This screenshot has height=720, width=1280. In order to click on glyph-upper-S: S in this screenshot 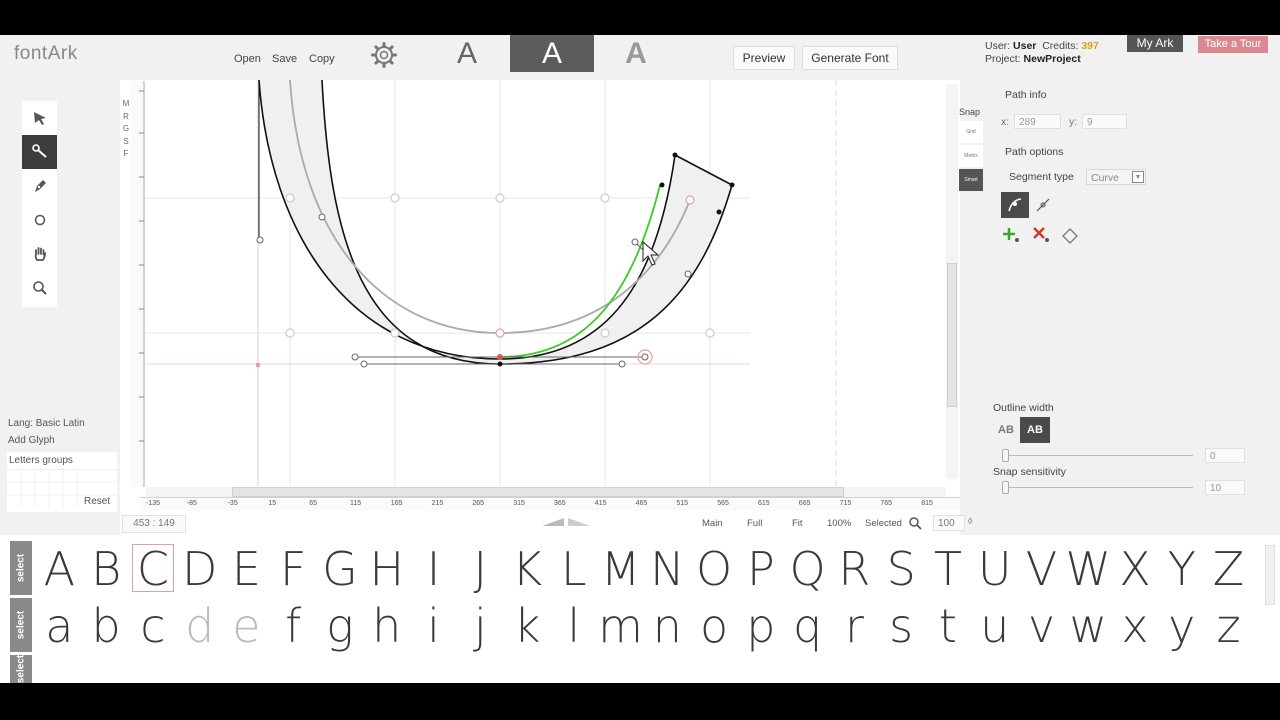, I will do `click(901, 569)`.